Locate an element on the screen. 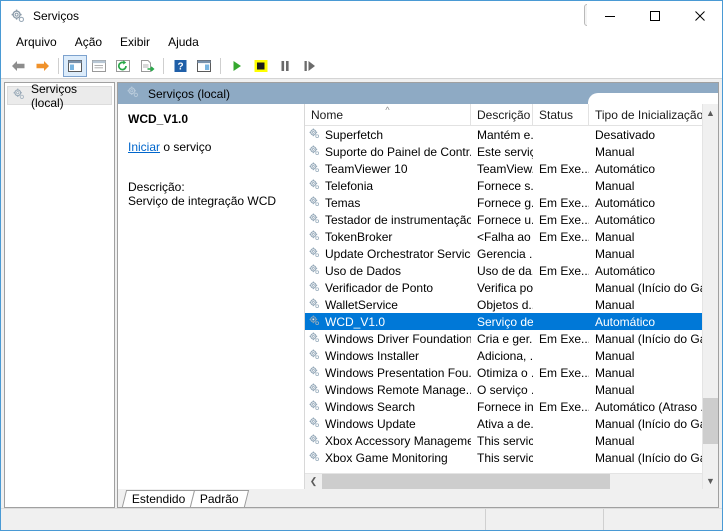  properties-button is located at coordinates (99, 66).